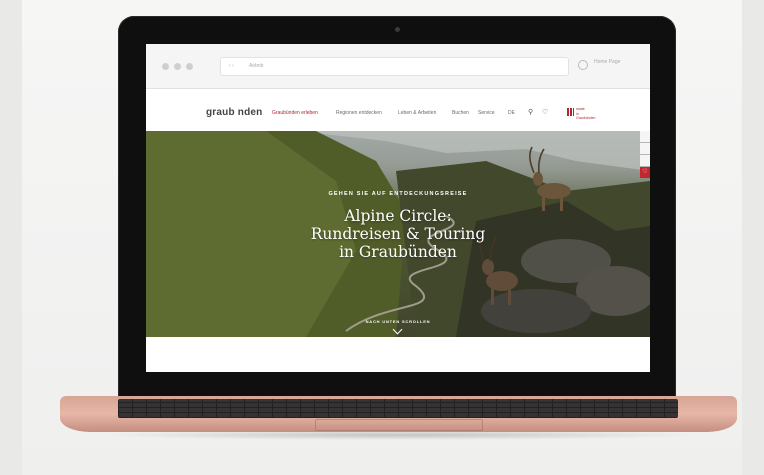 This screenshot has height=475, width=764. I want to click on home-page-link: Home Page, so click(607, 62).